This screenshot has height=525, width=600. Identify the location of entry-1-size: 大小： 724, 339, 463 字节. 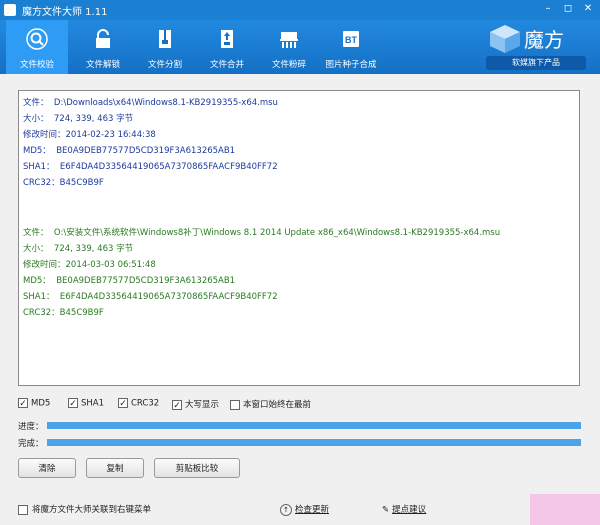
(78, 119).